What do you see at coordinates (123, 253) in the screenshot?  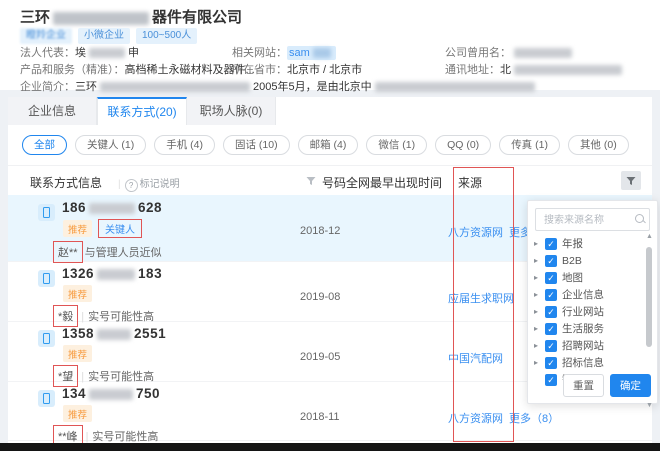 I see `name-note: 与管理人员近似` at bounding box center [123, 253].